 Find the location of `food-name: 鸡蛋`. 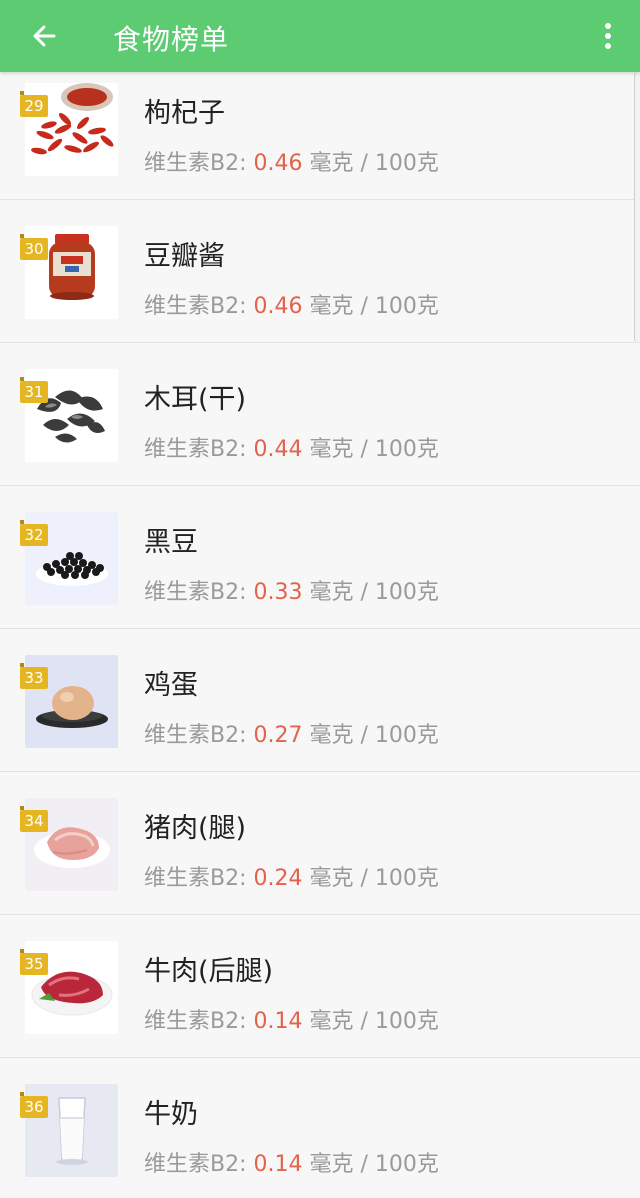

food-name: 鸡蛋 is located at coordinates (171, 685).